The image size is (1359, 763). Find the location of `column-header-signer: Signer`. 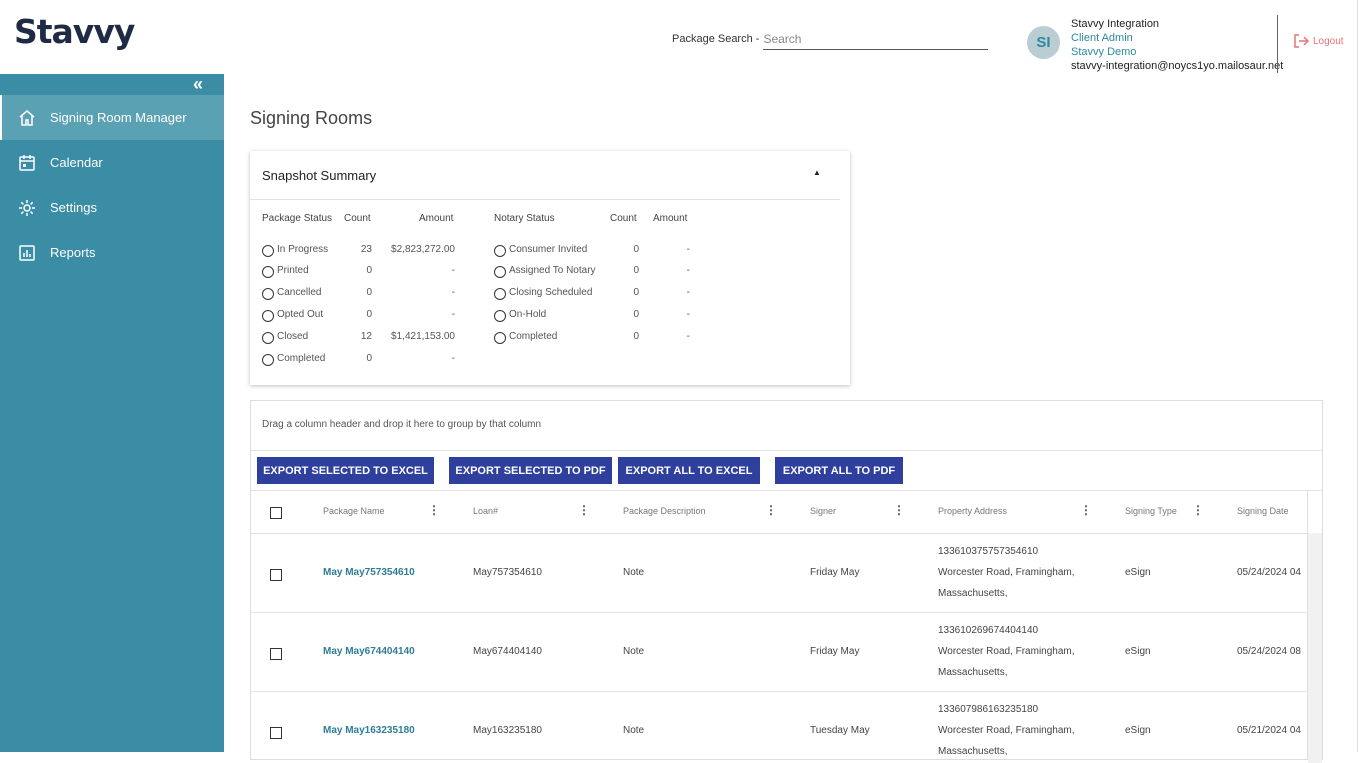

column-header-signer: Signer is located at coordinates (823, 511).